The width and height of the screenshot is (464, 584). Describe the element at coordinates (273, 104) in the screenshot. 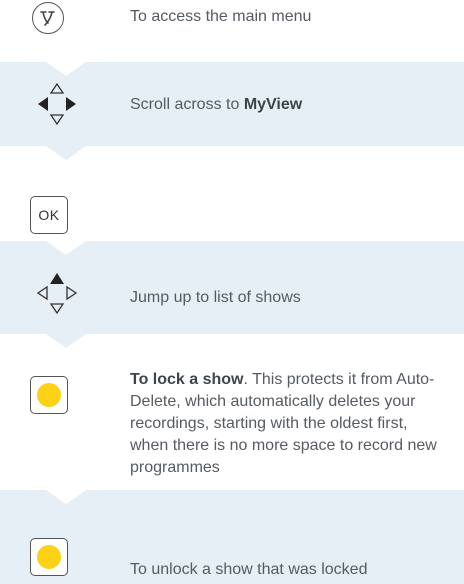

I see `myview-label: MyView` at that location.